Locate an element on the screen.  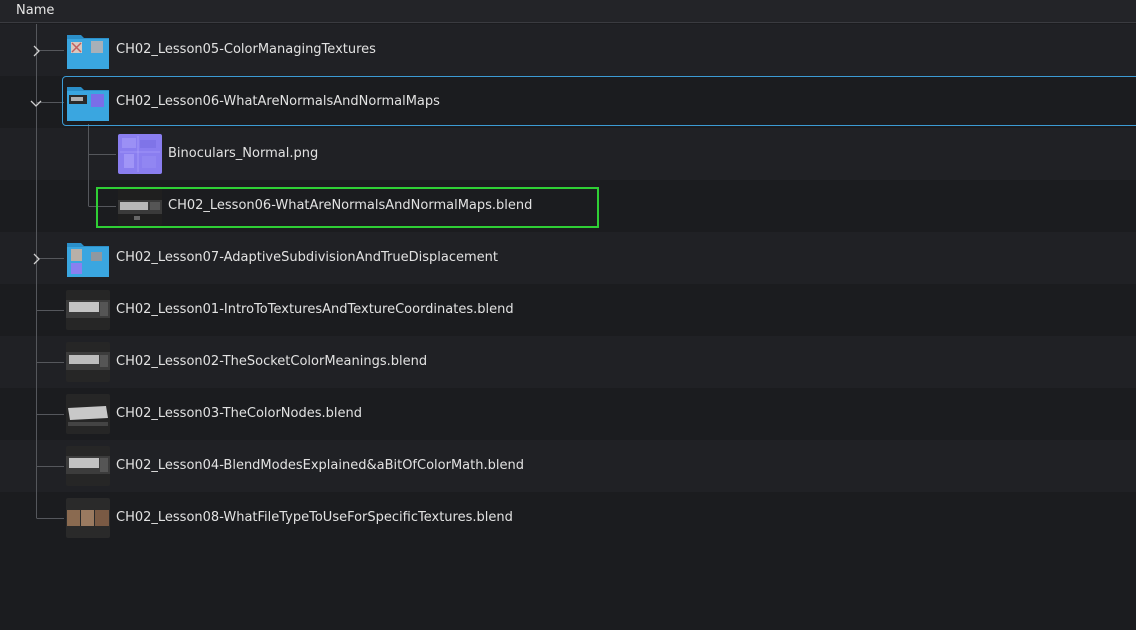
item-label: CH02_Lesson03-TheColorNodes.blend is located at coordinates (239, 413).